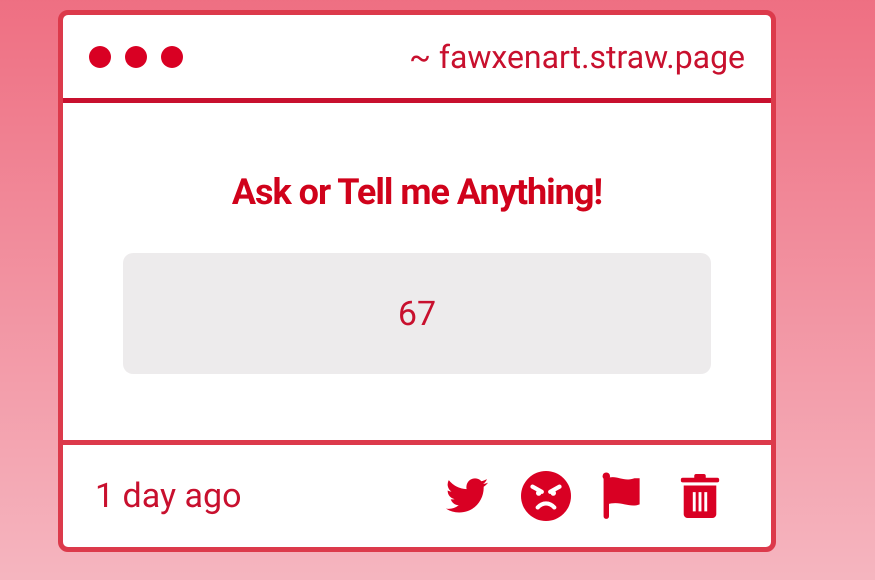 This screenshot has height=580, width=875. I want to click on timestamp: 1 day ago, so click(168, 496).